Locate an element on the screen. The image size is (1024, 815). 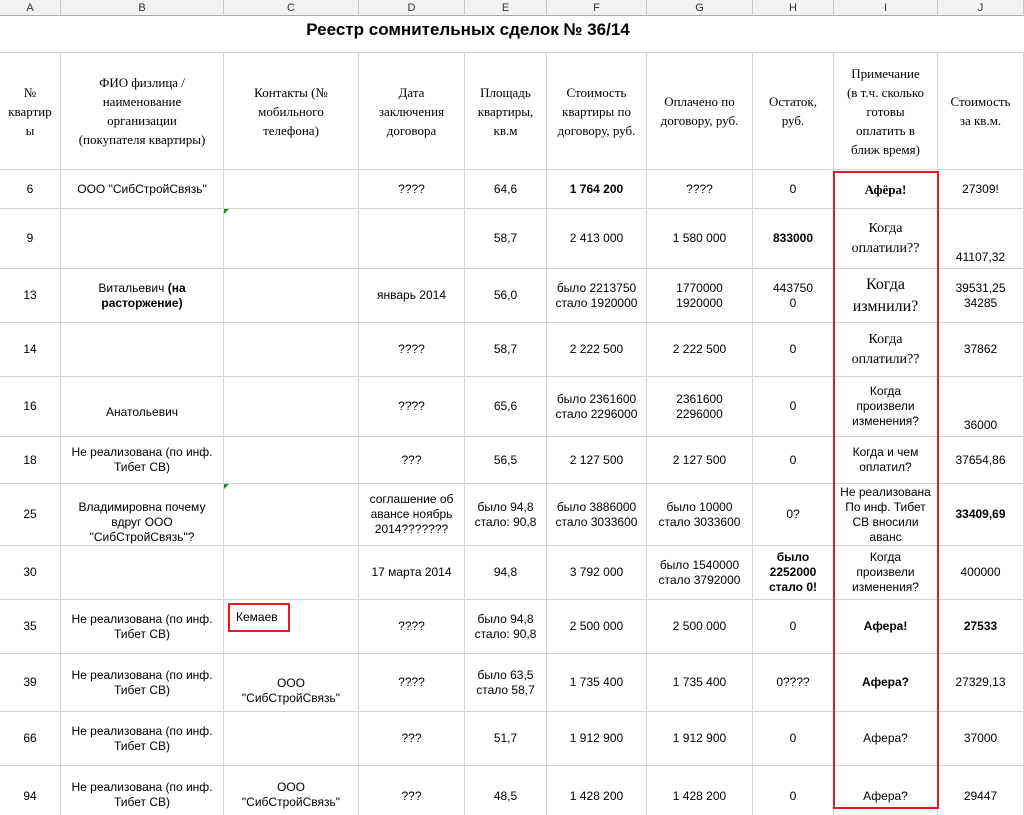
cell-area: 64,6 is located at coordinates (506, 189).